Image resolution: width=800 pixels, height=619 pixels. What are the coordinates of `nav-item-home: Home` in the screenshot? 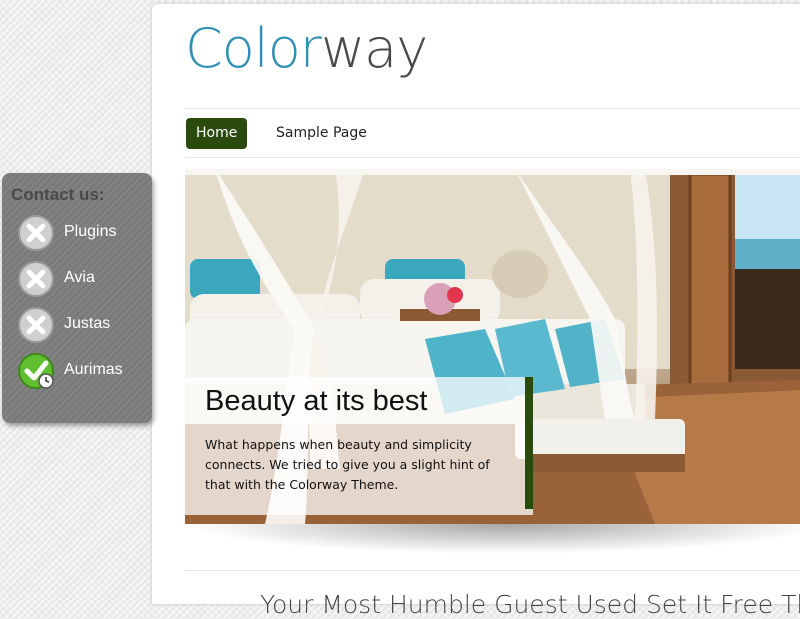 It's located at (217, 133).